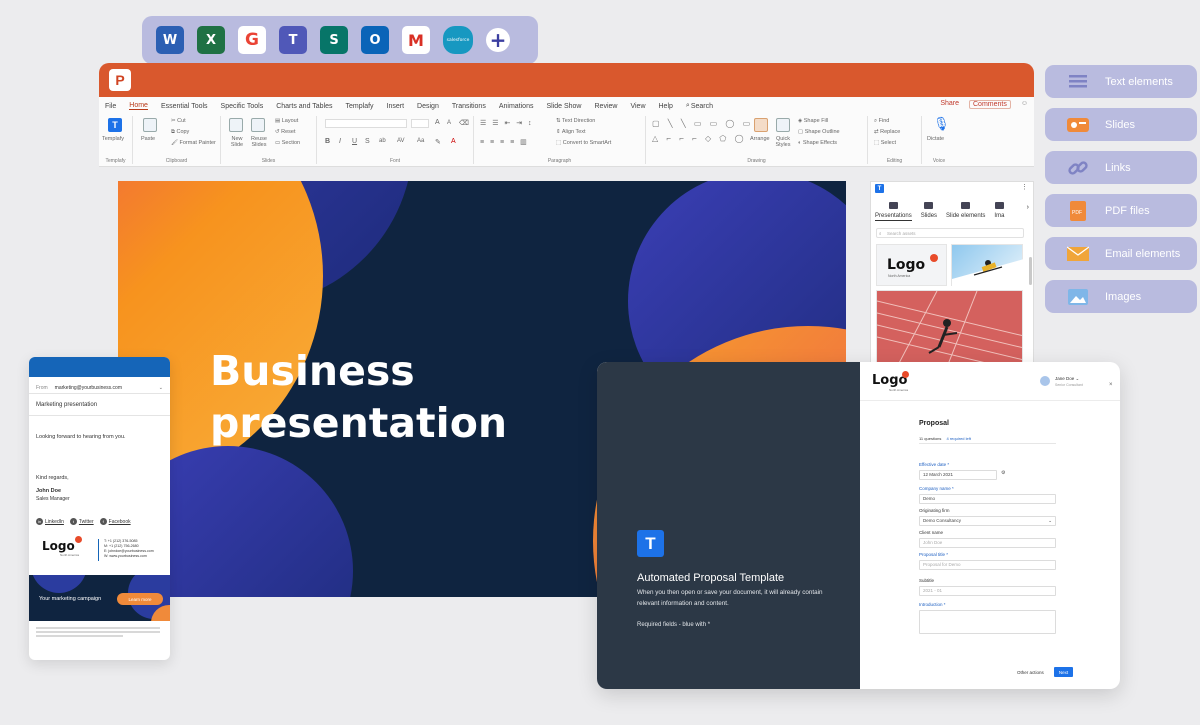  What do you see at coordinates (1030, 672) in the screenshot?
I see `other-actions-button: Other actions` at bounding box center [1030, 672].